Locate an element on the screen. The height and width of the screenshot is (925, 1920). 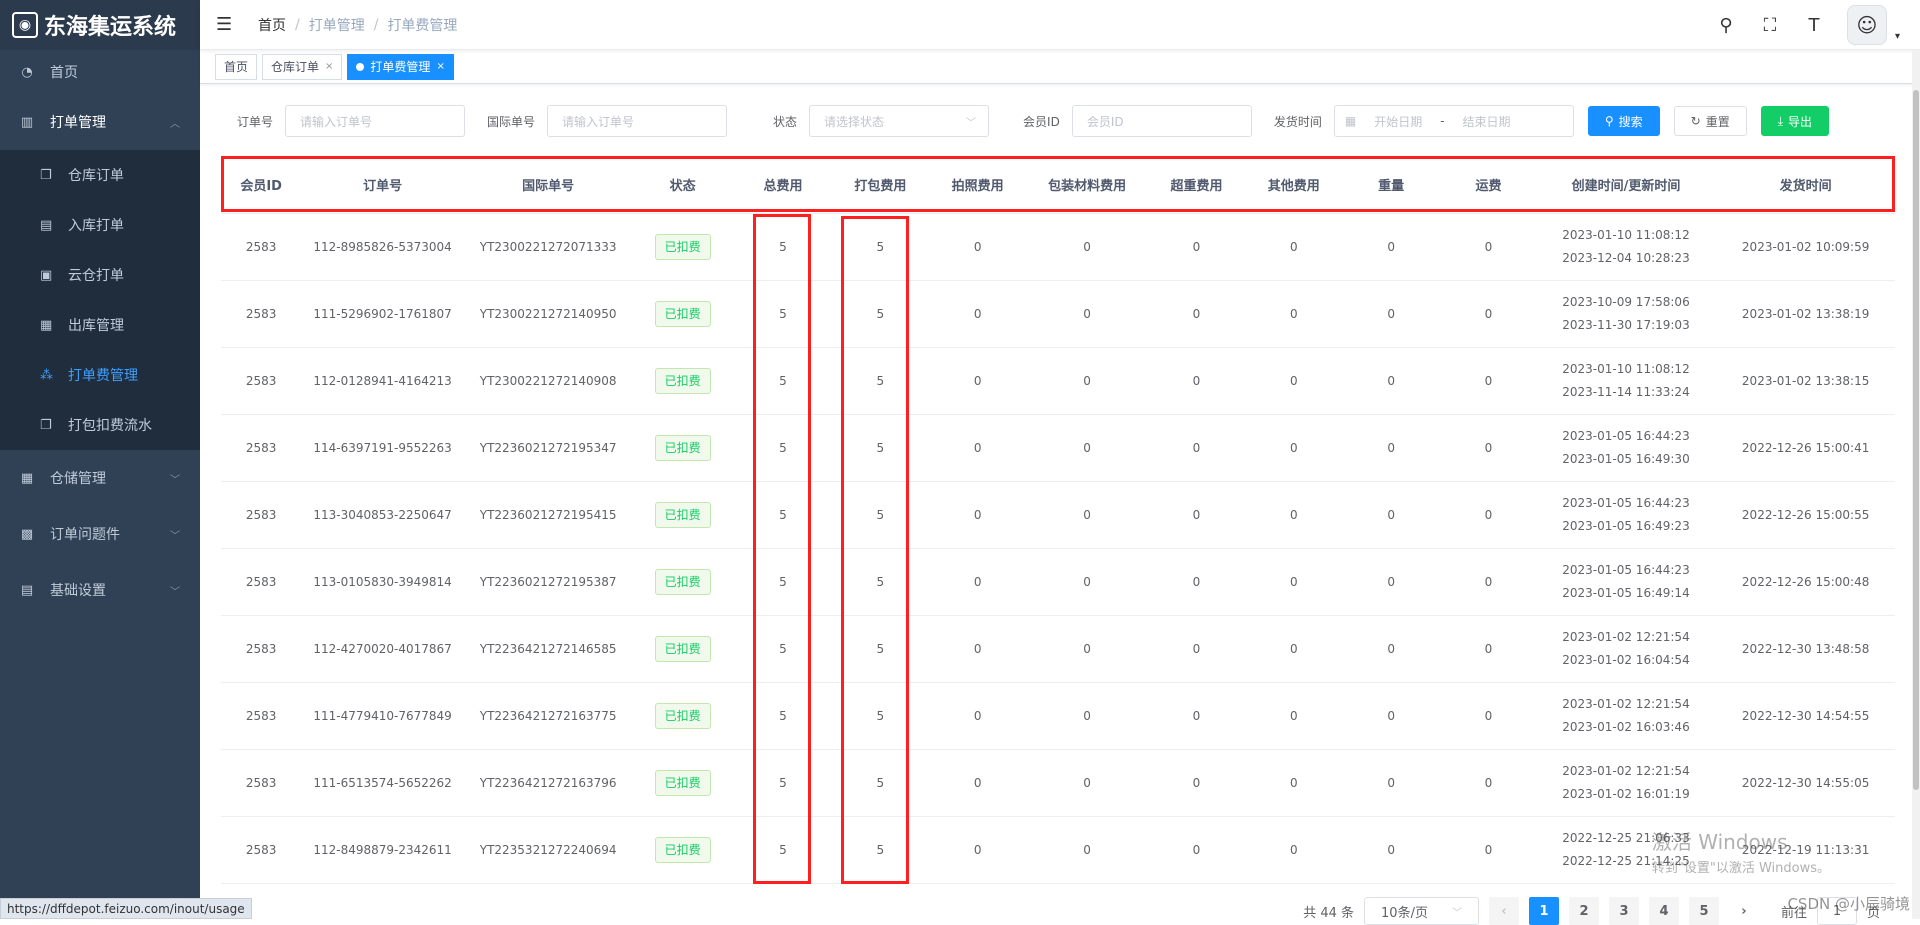
cell-intl-no: YT2235321272240694 is located at coordinates (548, 849).